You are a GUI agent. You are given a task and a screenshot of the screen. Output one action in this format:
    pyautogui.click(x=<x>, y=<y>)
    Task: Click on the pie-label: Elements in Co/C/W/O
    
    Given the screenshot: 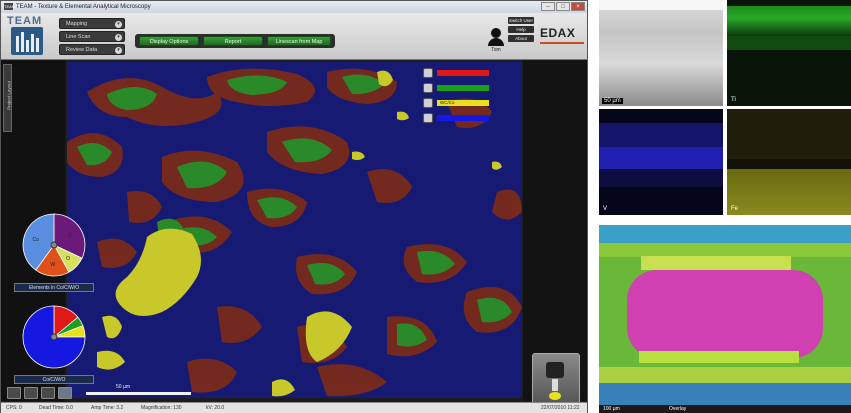 What is the action you would take?
    pyautogui.click(x=54, y=287)
    